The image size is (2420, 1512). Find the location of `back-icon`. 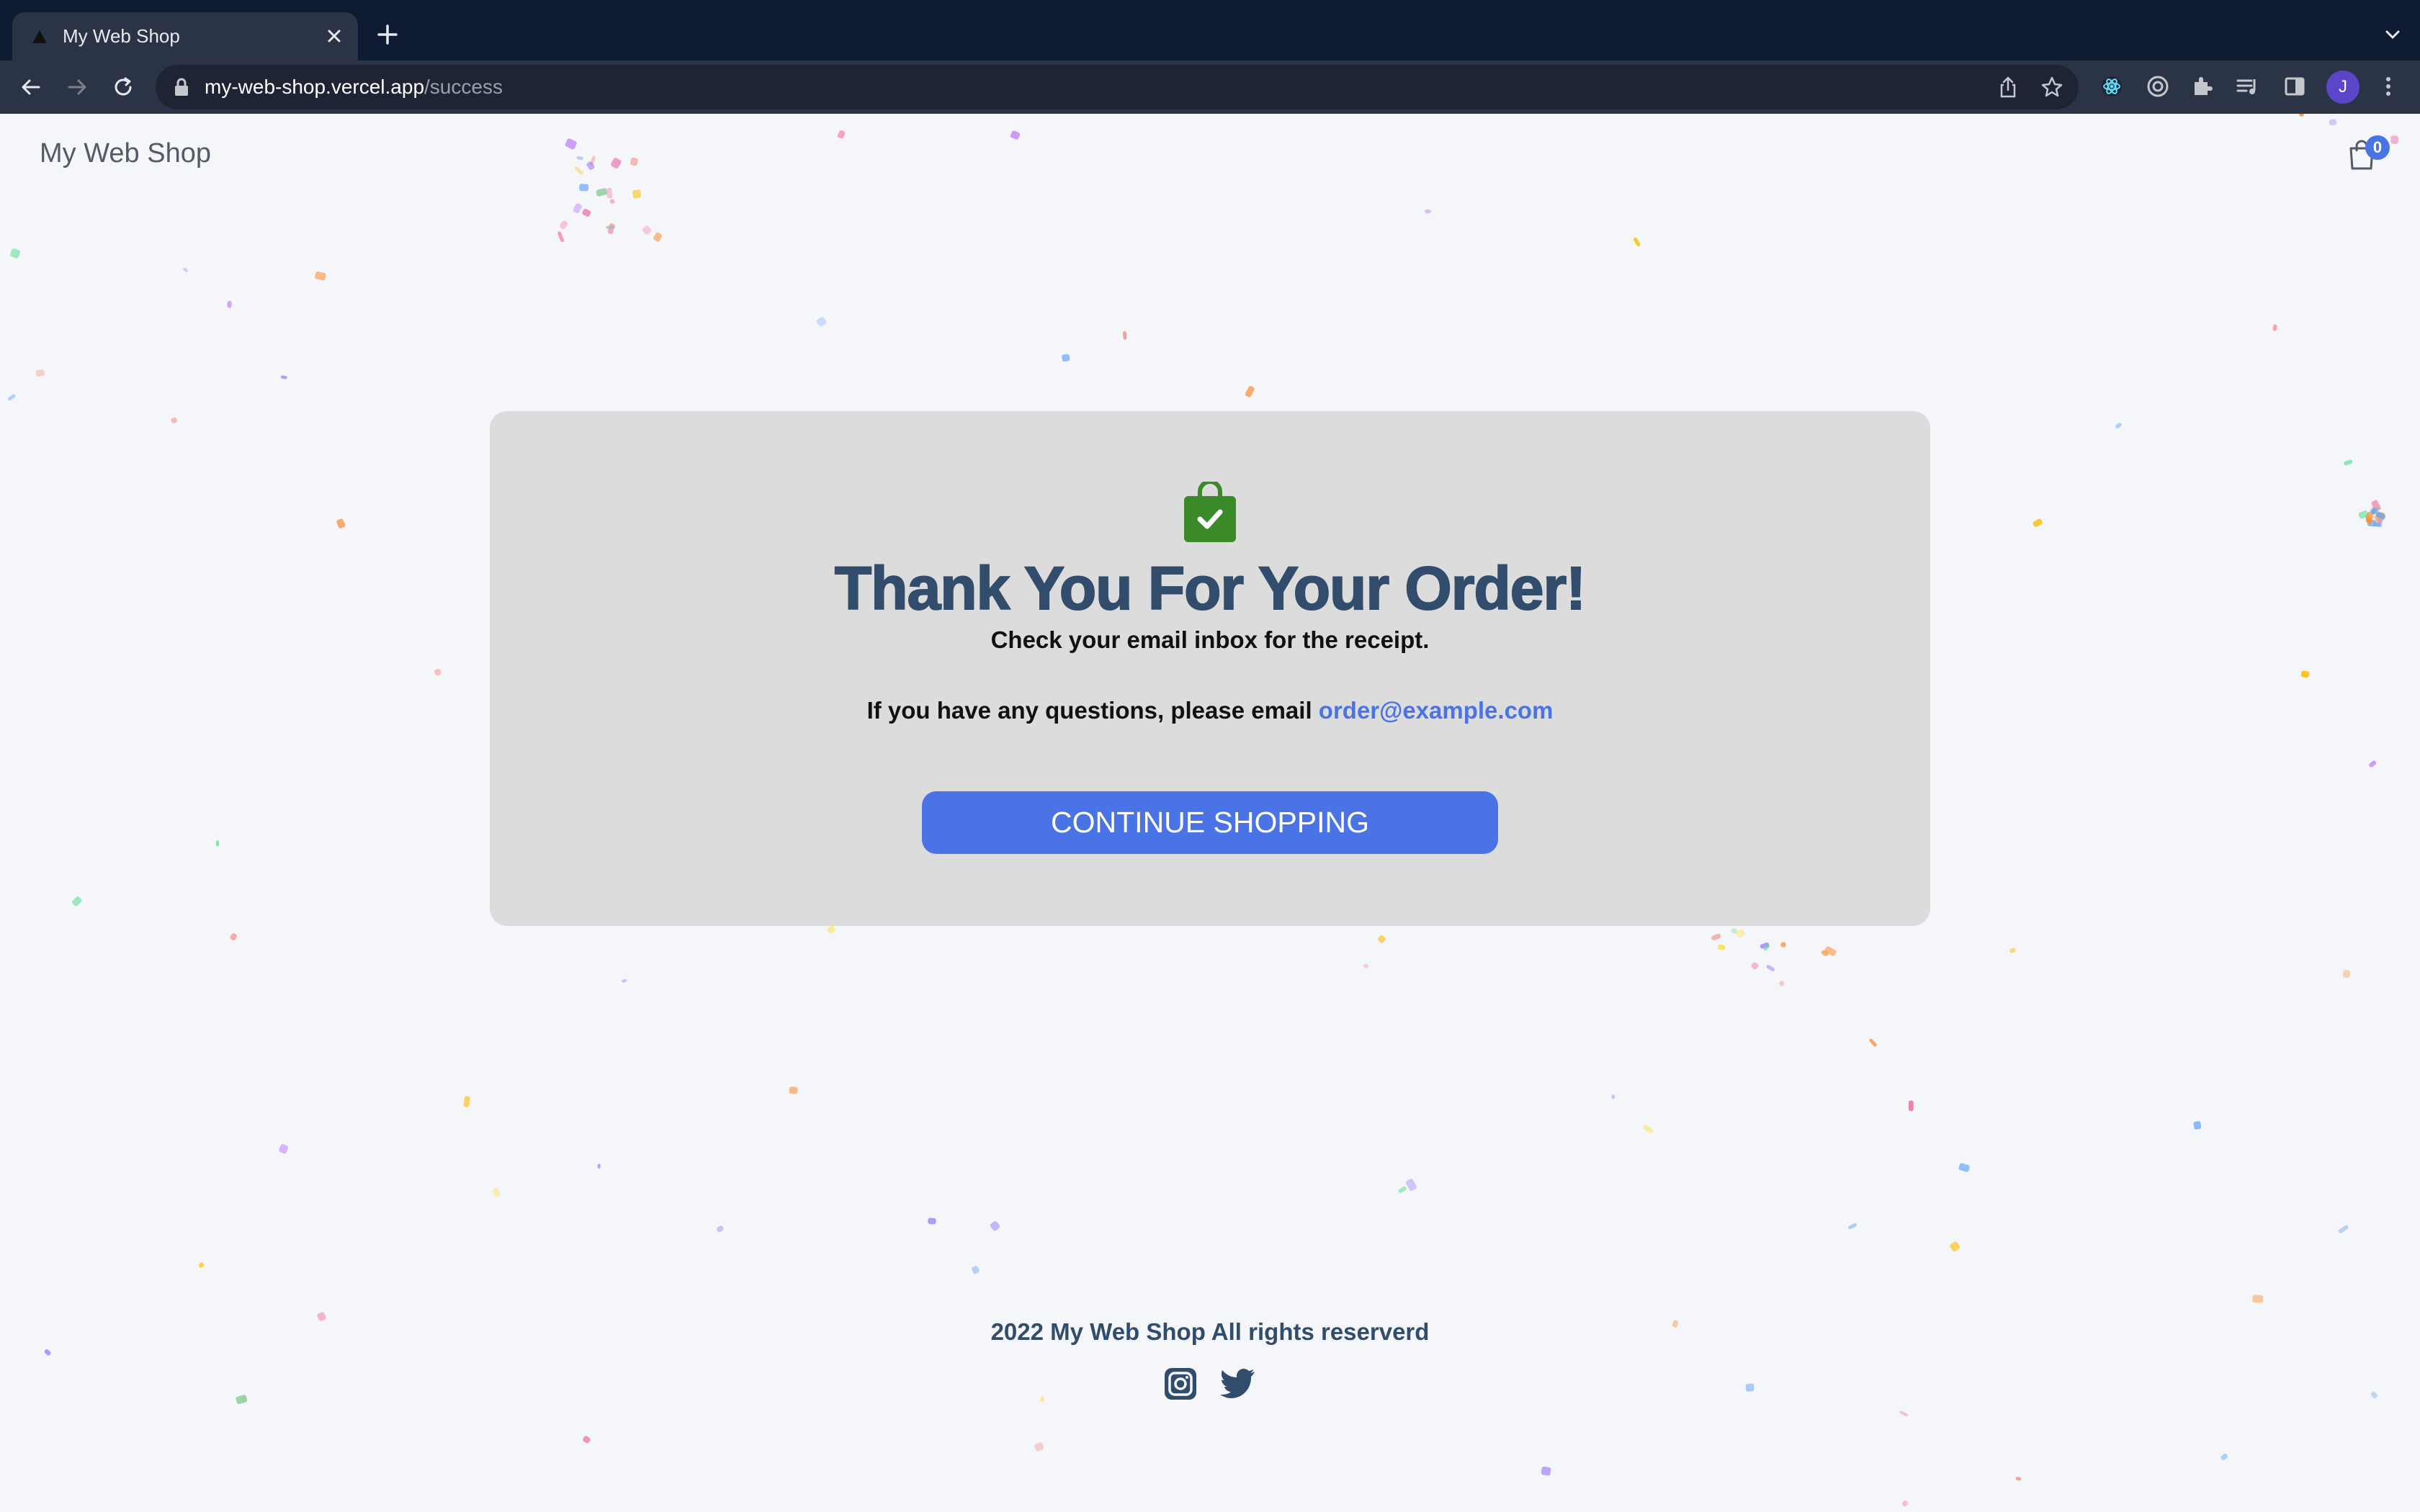

back-icon is located at coordinates (31, 87).